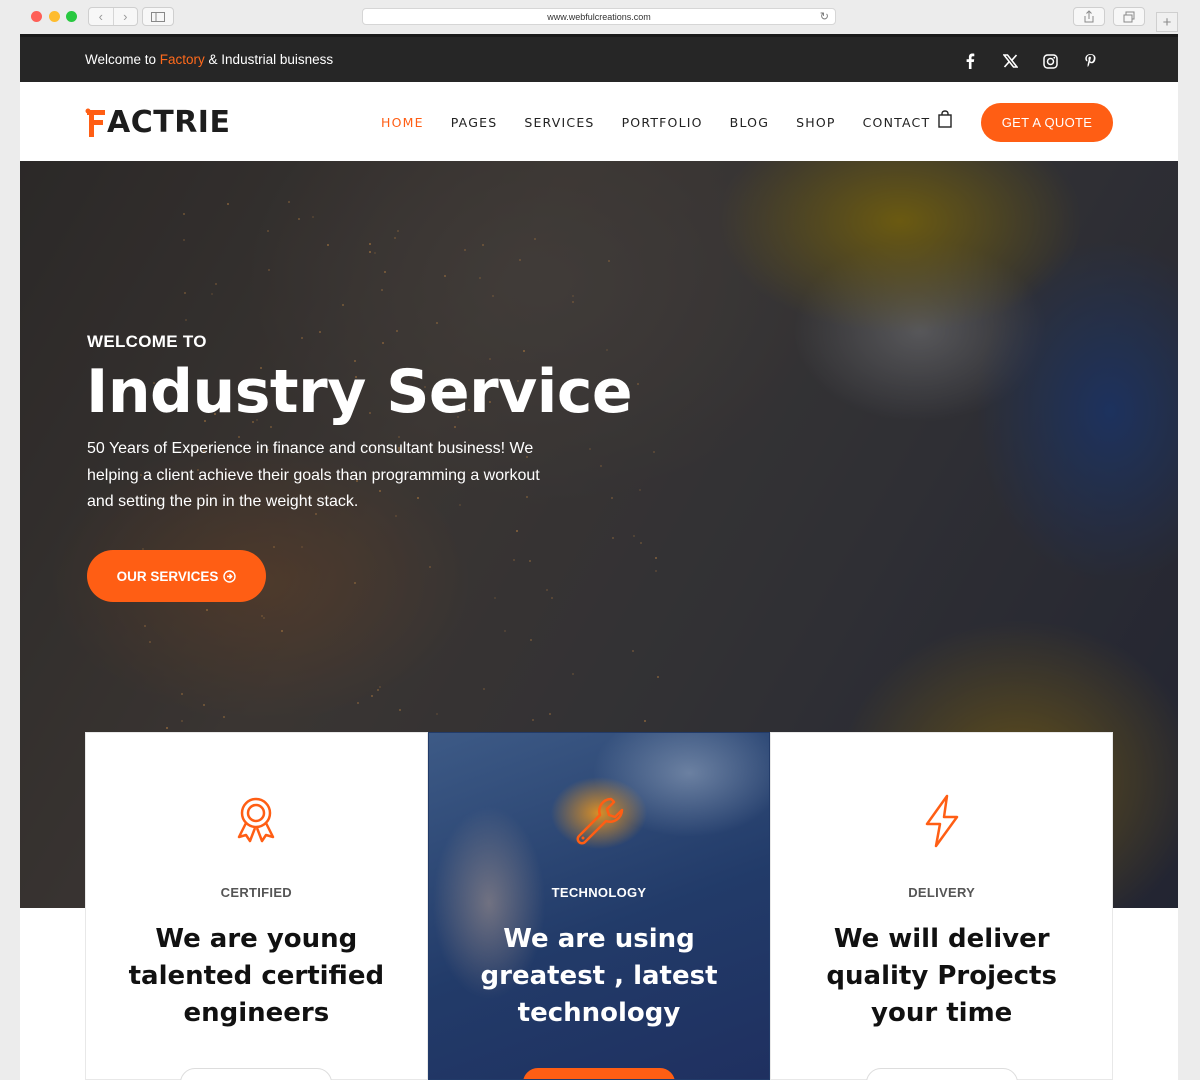  What do you see at coordinates (474, 122) in the screenshot?
I see `nav-pages: PAGES` at bounding box center [474, 122].